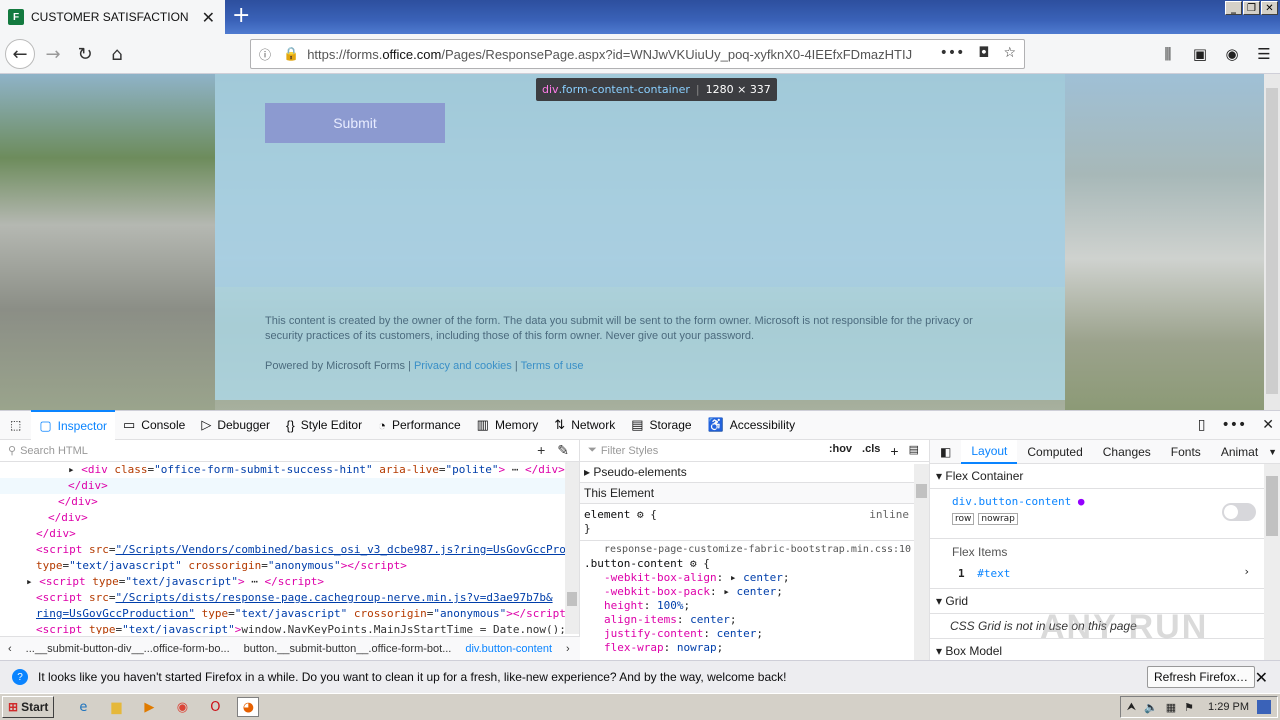  Describe the element at coordinates (28, 707) in the screenshot. I see `start-button: ⊞ Start` at that location.